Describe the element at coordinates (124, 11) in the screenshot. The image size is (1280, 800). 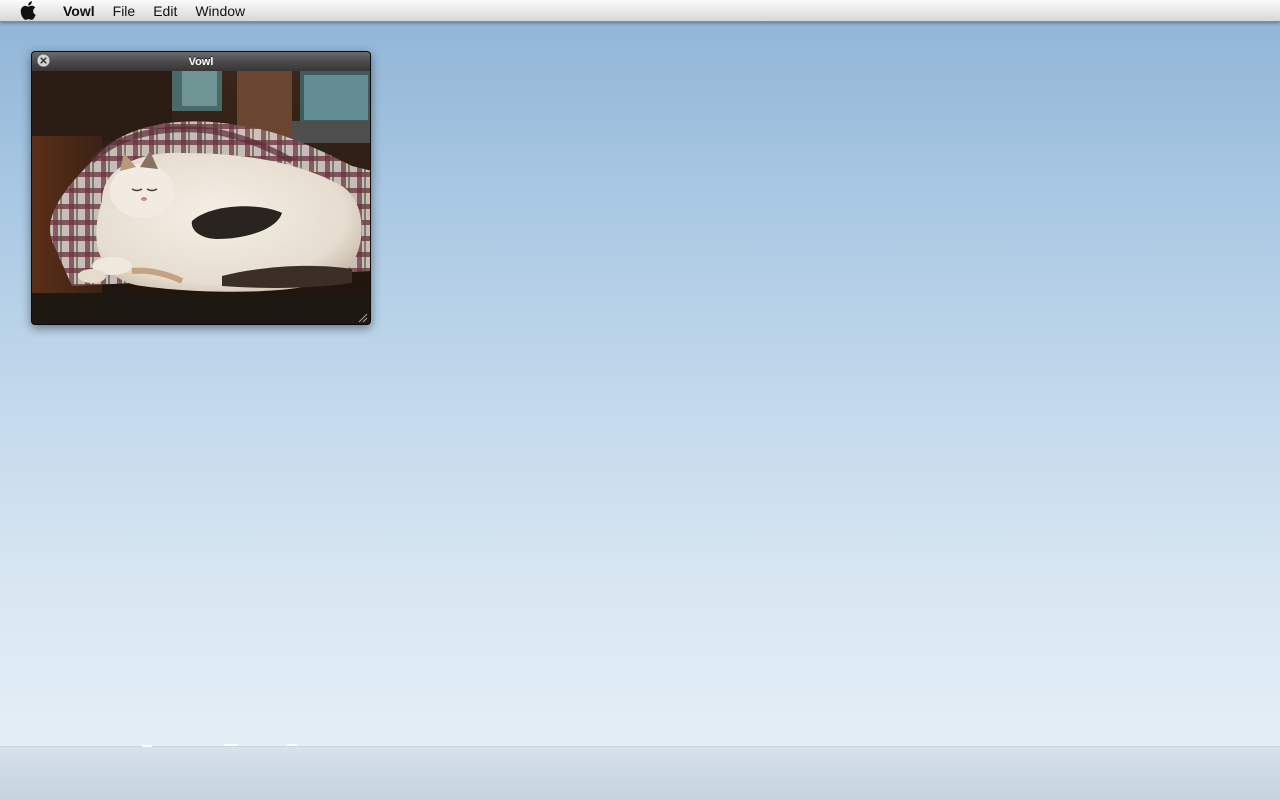
I see `menu-file: File` at that location.